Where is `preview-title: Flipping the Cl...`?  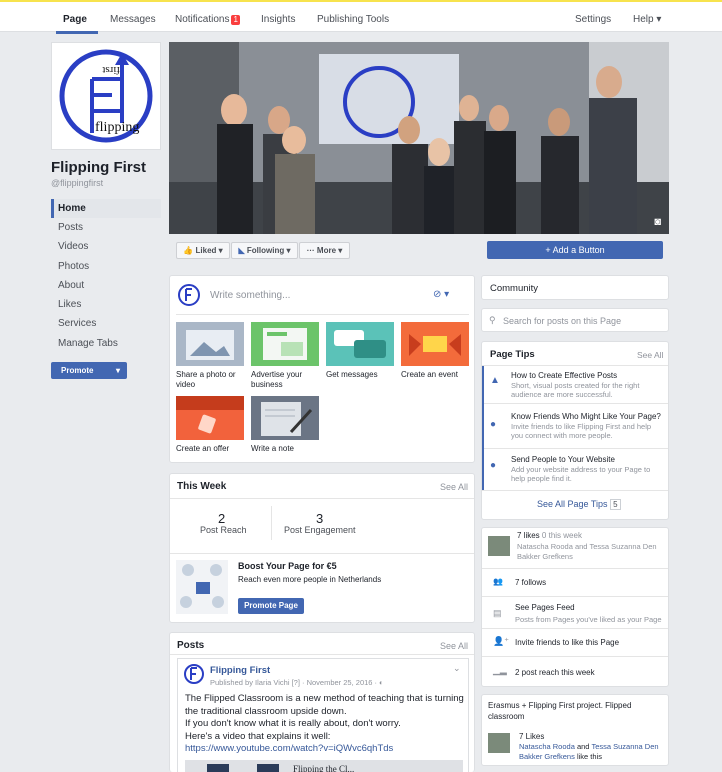 preview-title: Flipping the Cl... is located at coordinates (324, 768).